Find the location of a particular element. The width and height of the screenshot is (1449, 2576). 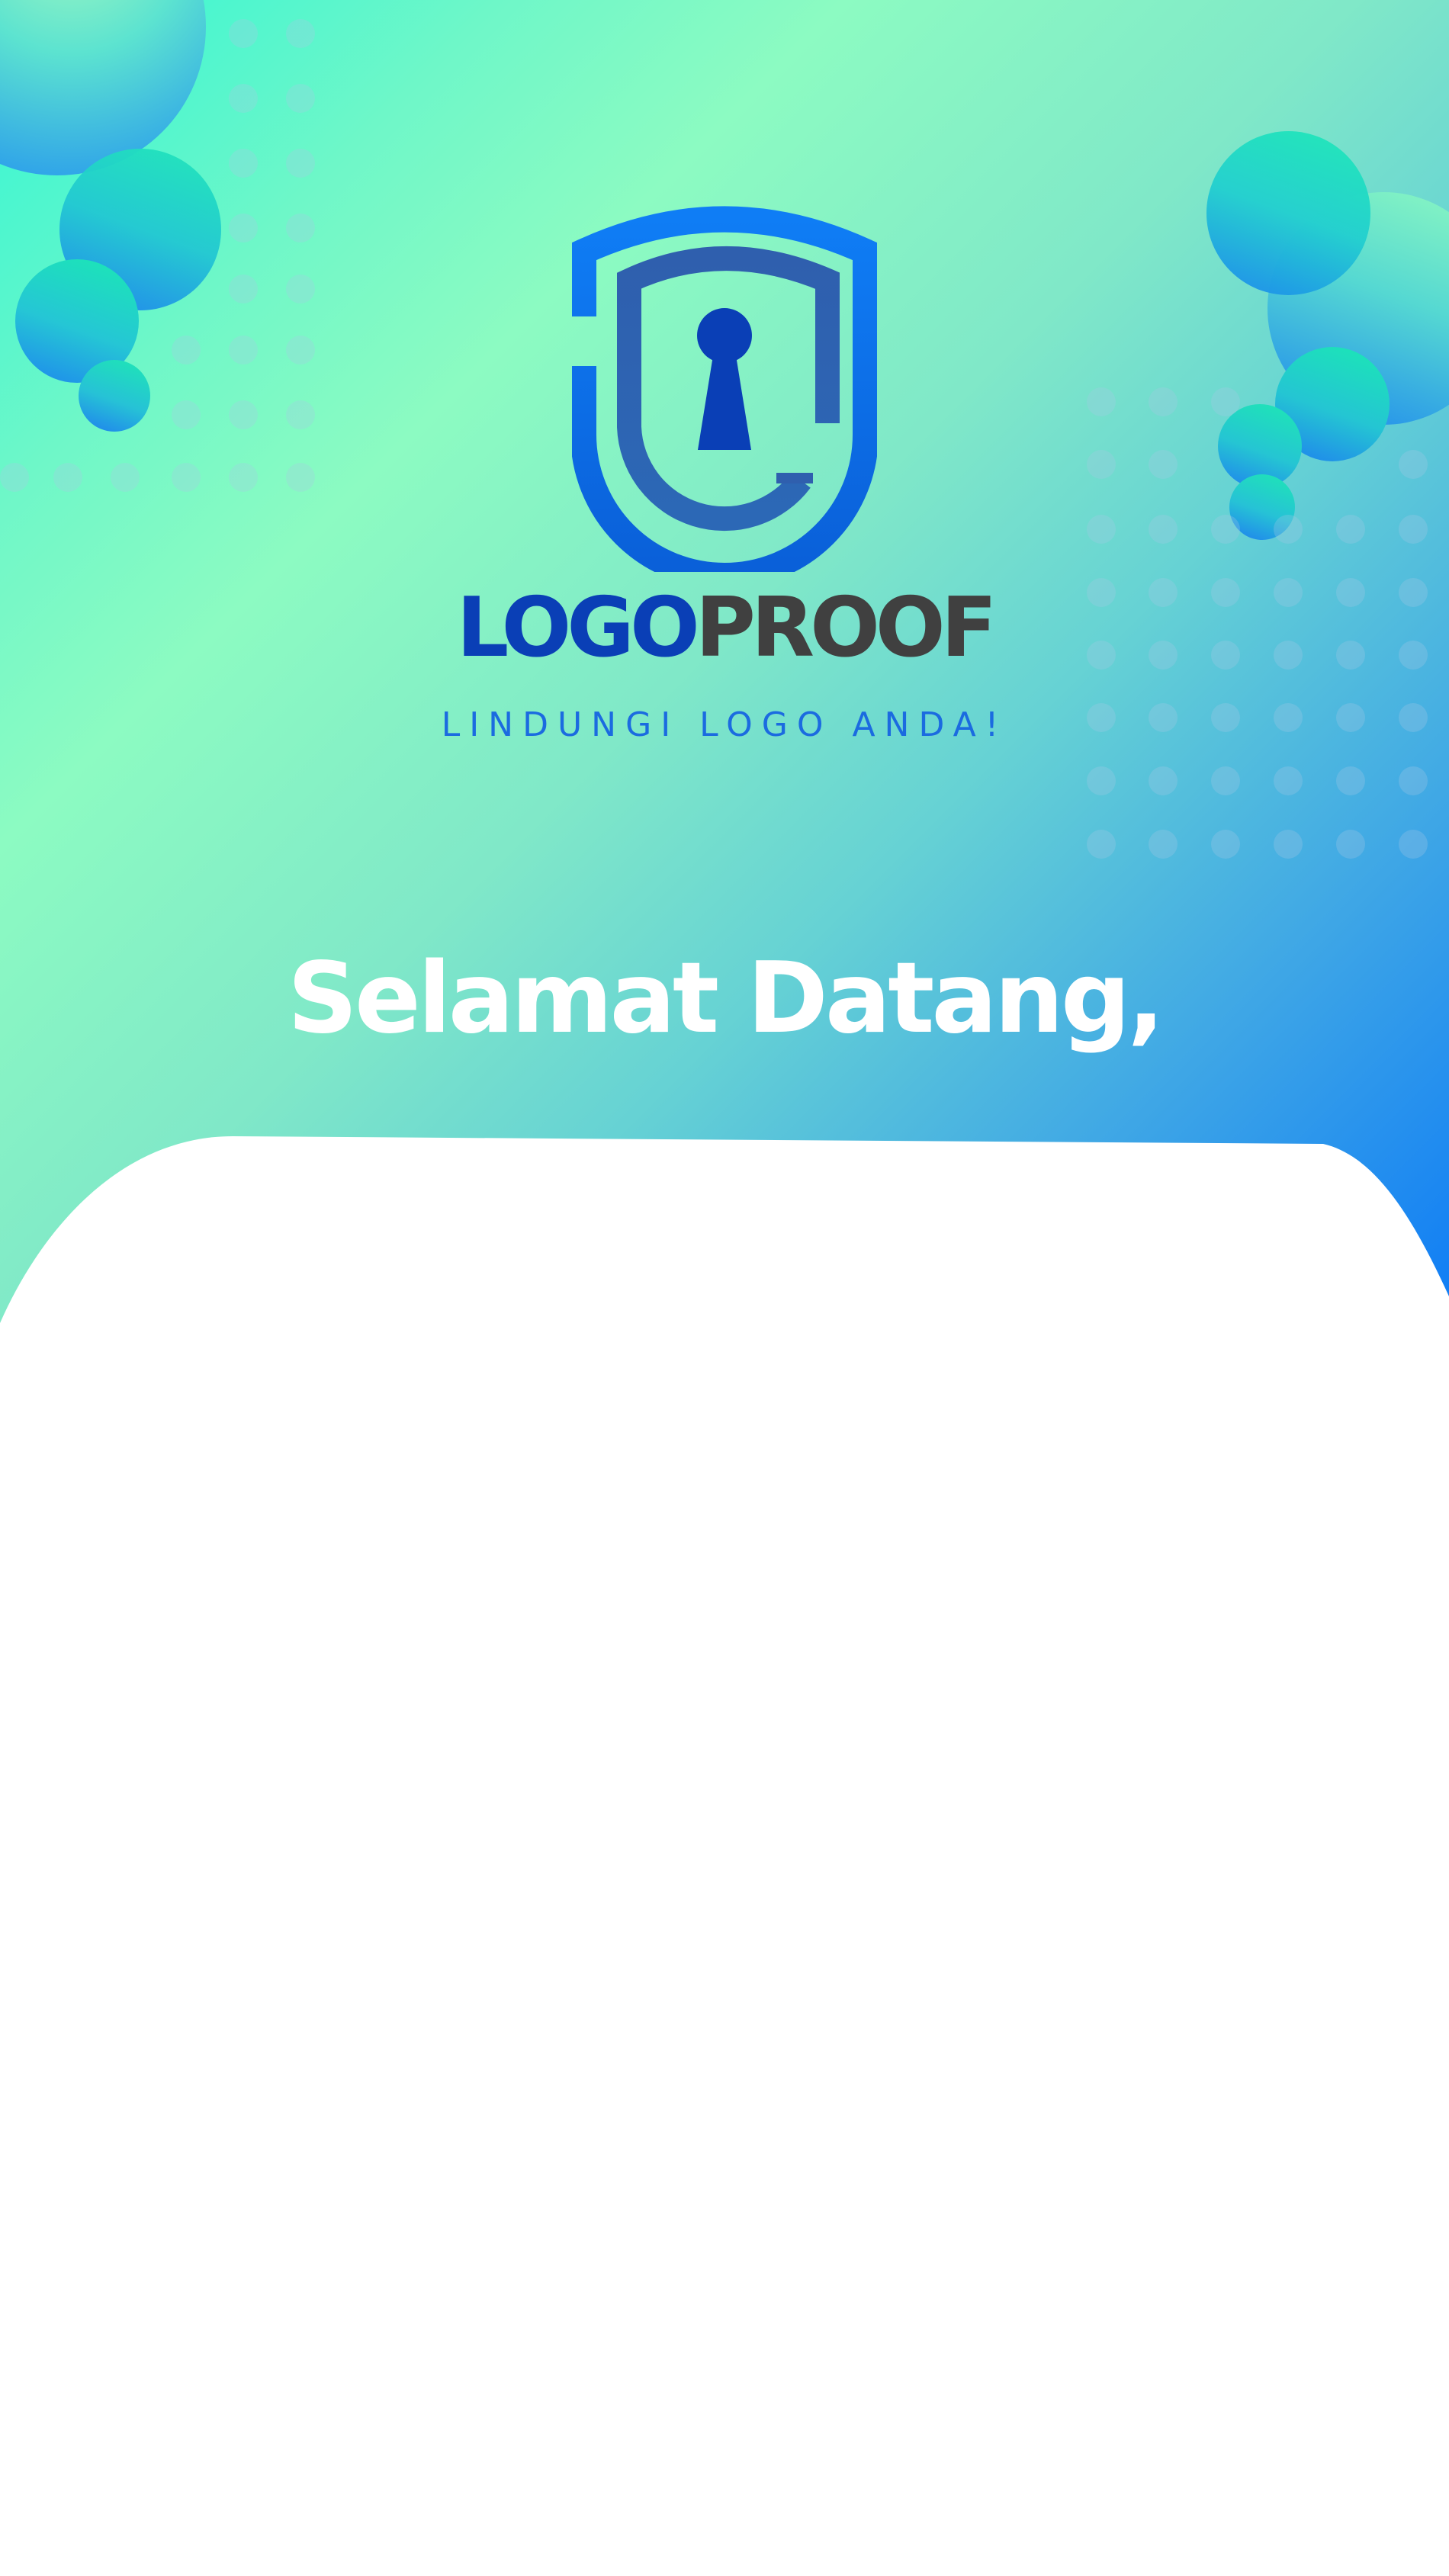

app-logo is located at coordinates (725, 389).